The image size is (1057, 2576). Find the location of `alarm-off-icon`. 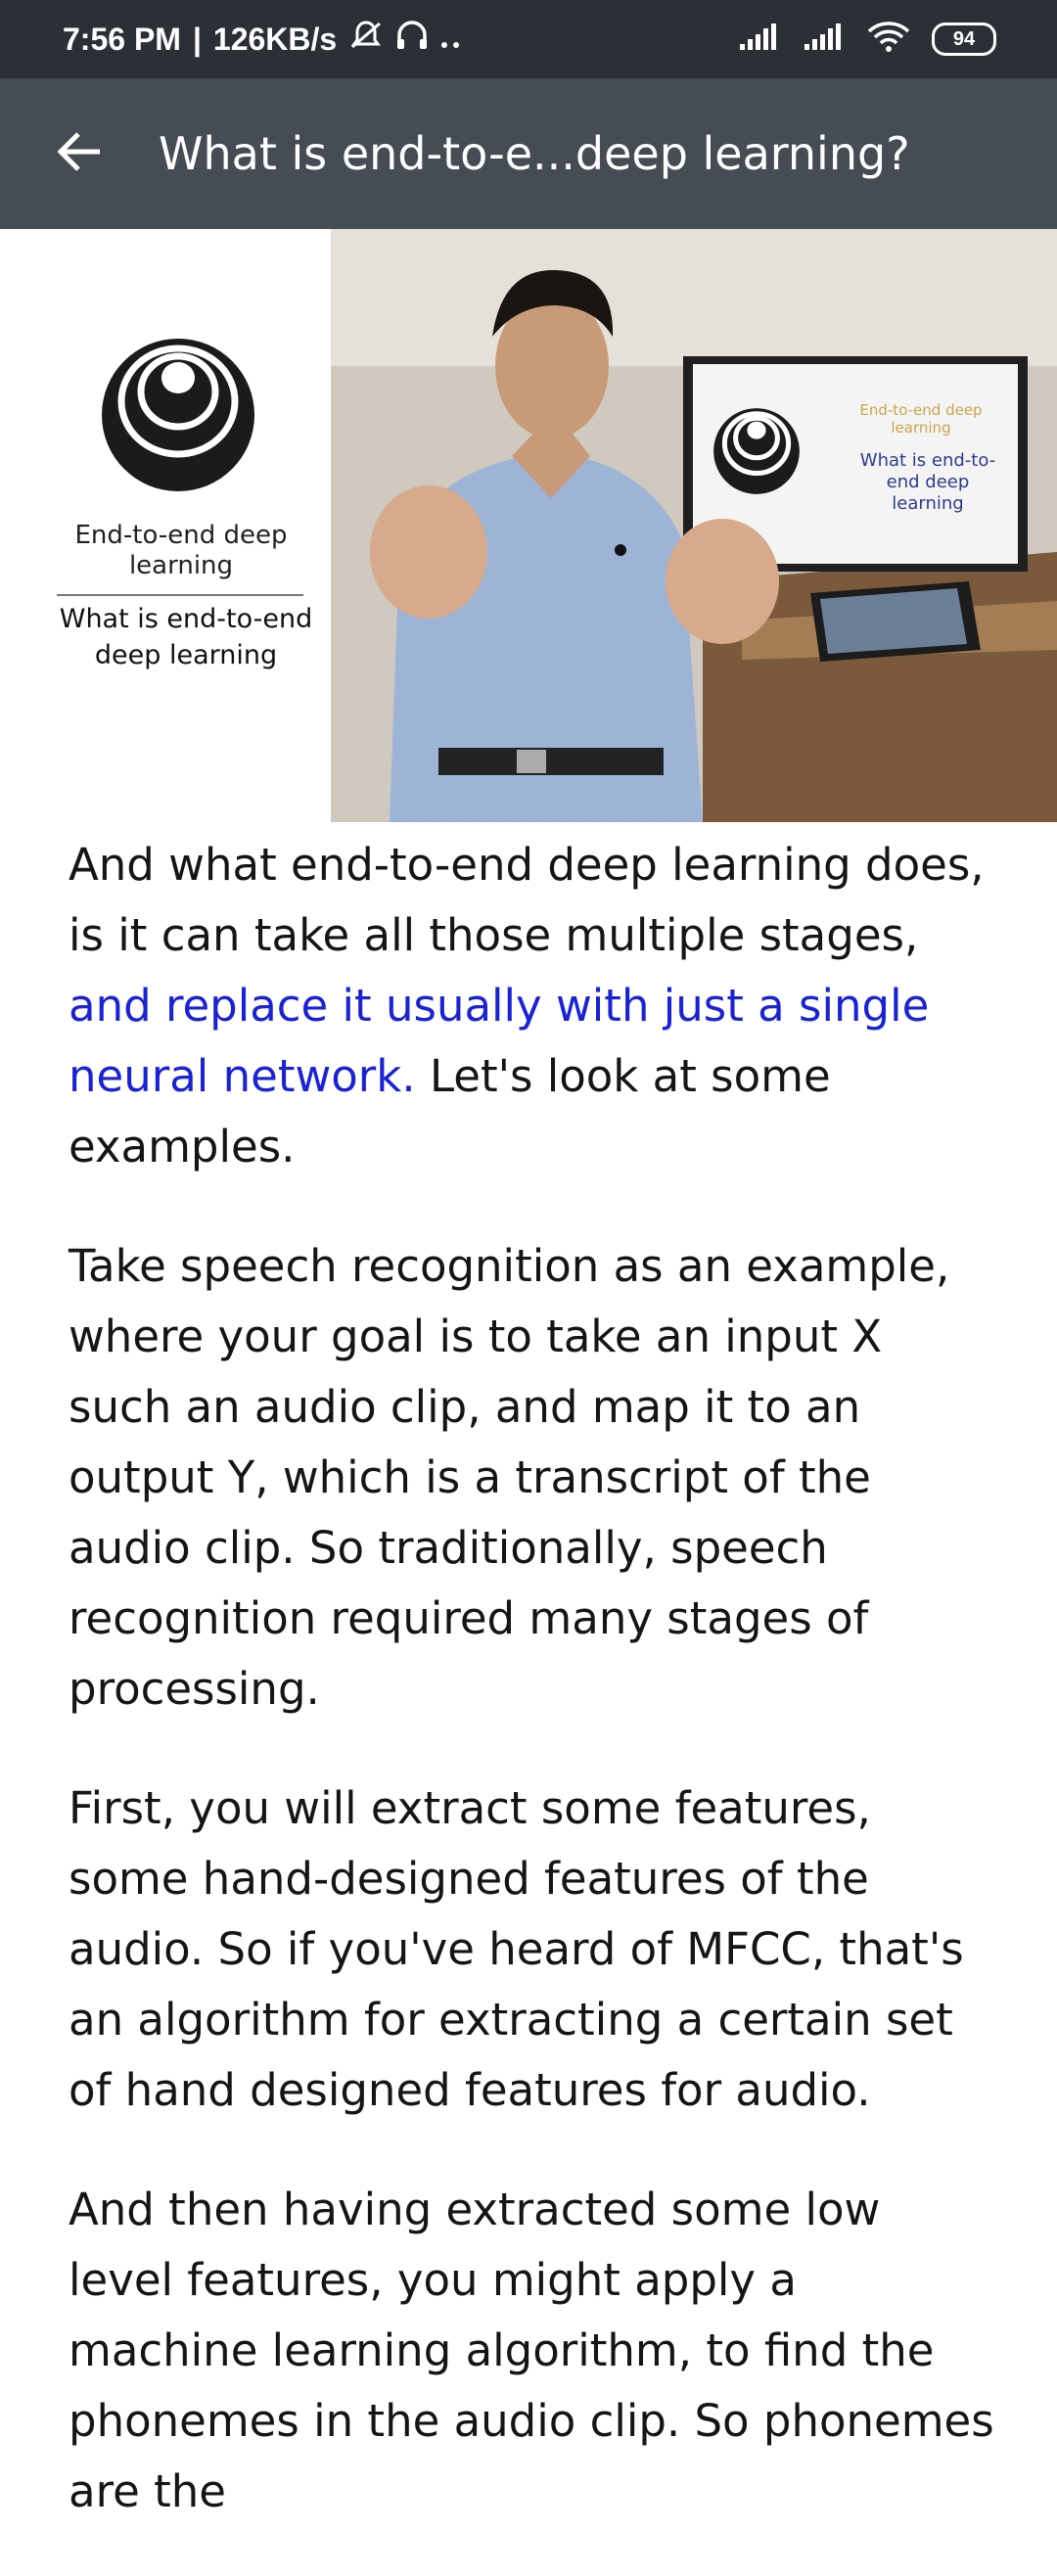

alarm-off-icon is located at coordinates (366, 39).